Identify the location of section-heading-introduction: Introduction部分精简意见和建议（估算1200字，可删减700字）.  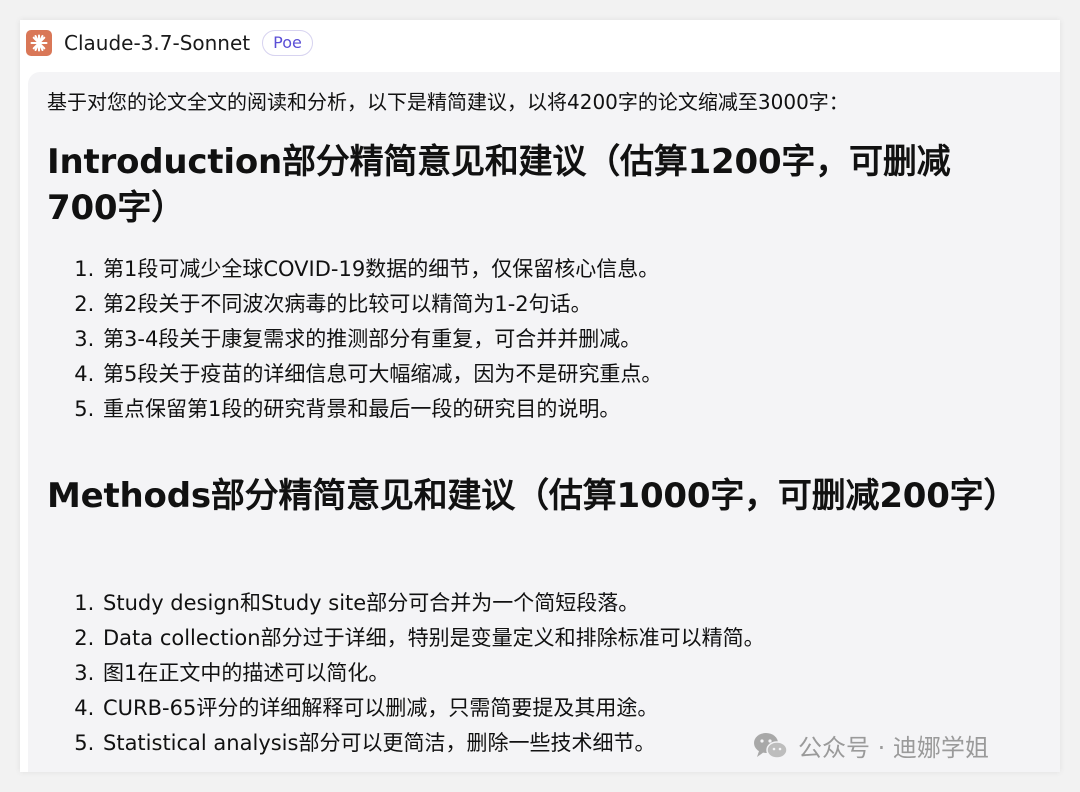
(499, 185).